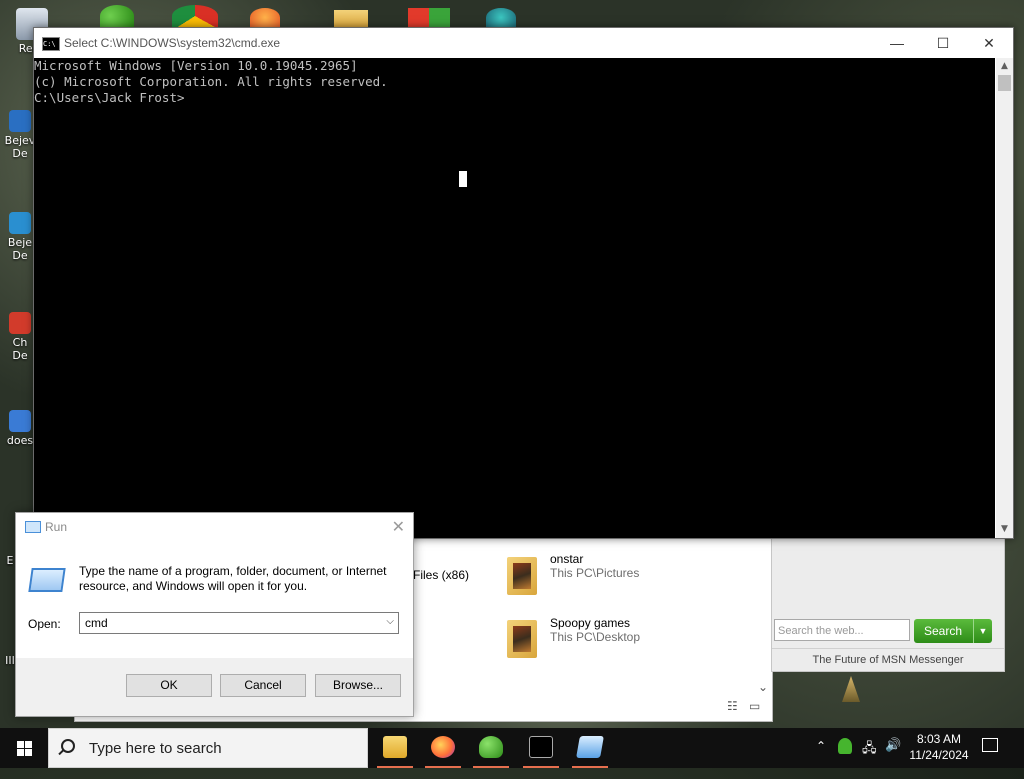 This screenshot has width=1024, height=779. Describe the element at coordinates (821, 759) in the screenshot. I see `show-hidden-icons-chevron-icon: ⌃` at that location.